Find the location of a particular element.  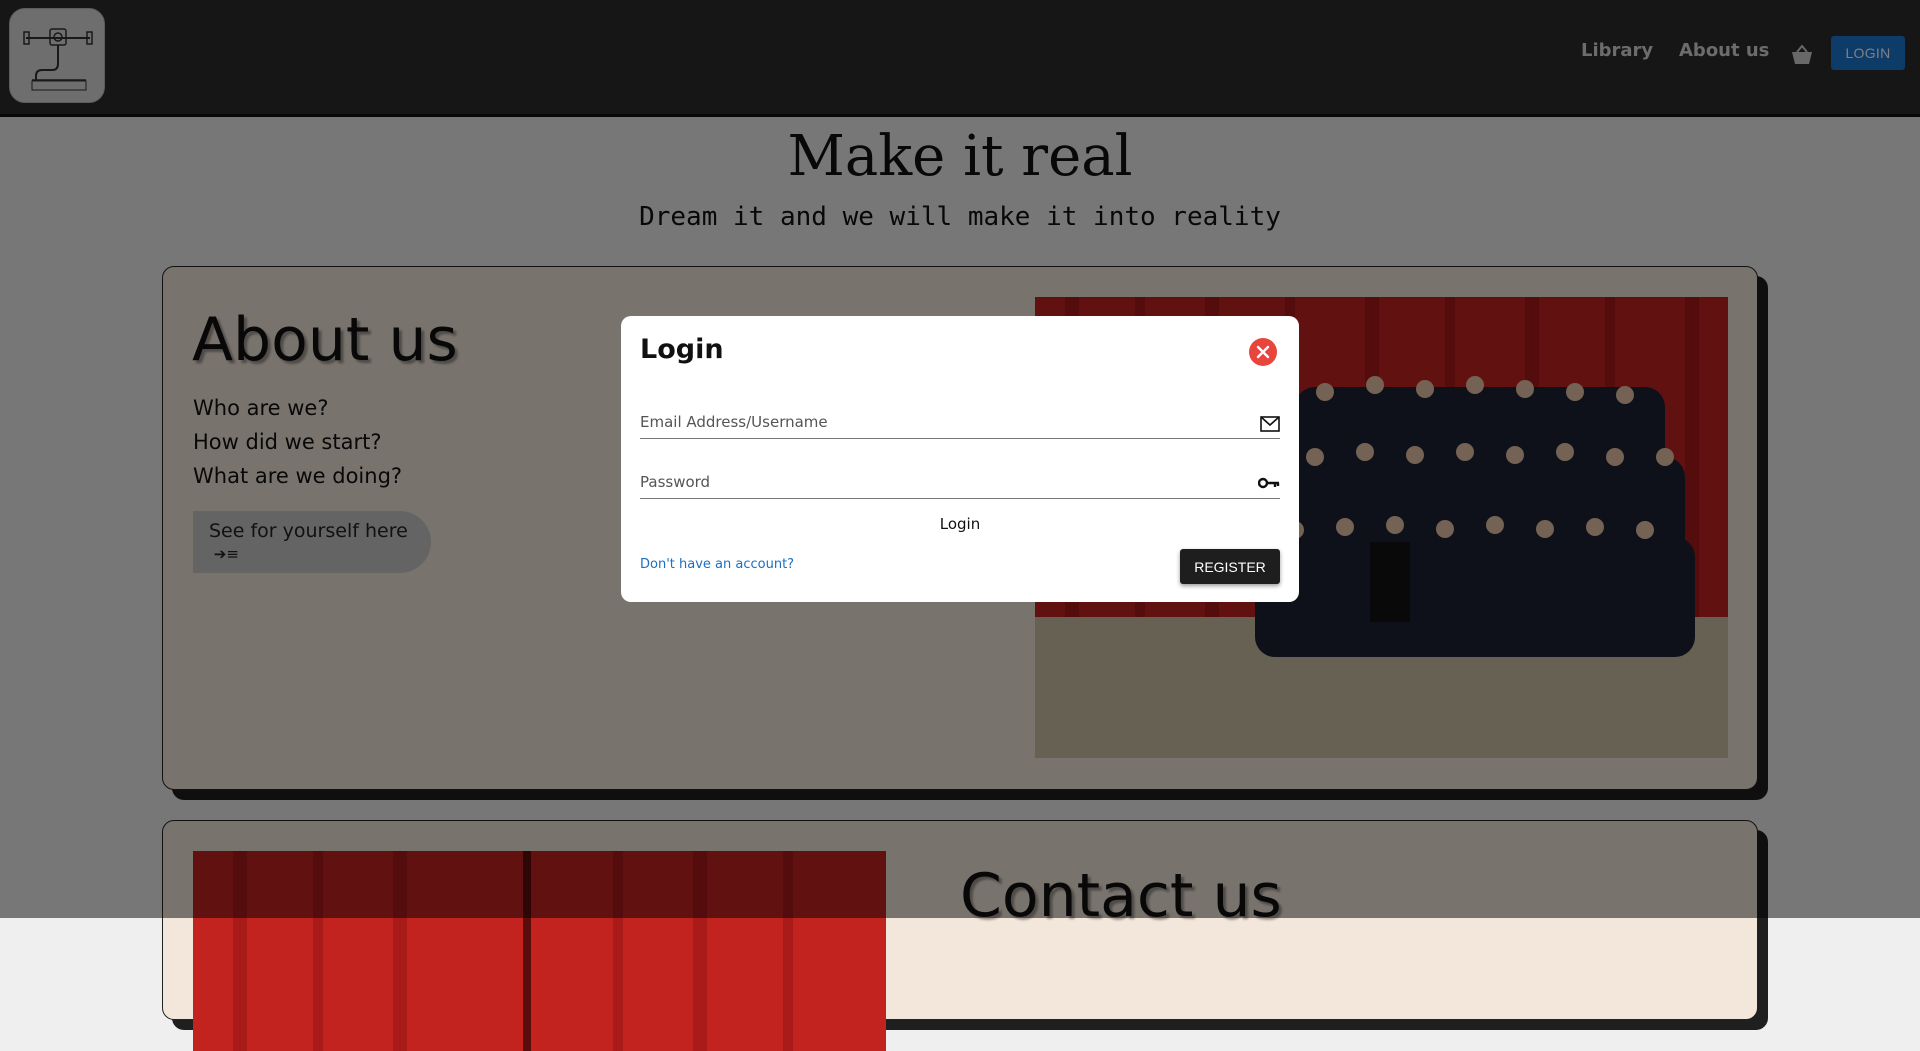

close-icon is located at coordinates (1263, 352).